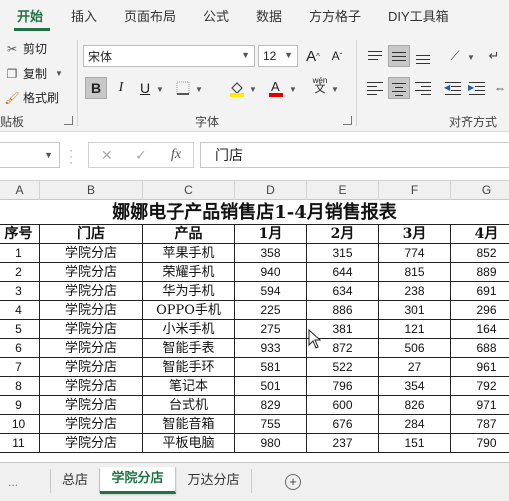 The height and width of the screenshot is (501, 509). Describe the element at coordinates (480, 190) in the screenshot. I see `column-header-g: G` at that location.